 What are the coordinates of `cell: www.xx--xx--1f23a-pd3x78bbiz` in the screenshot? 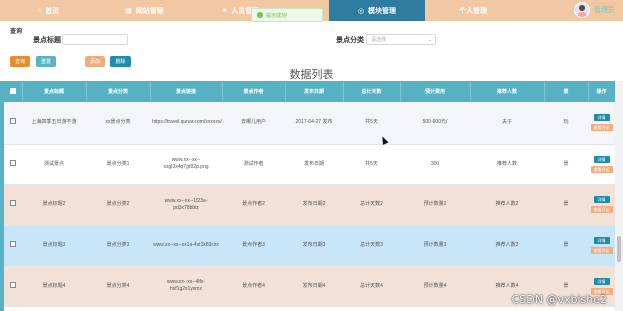 It's located at (186, 205).